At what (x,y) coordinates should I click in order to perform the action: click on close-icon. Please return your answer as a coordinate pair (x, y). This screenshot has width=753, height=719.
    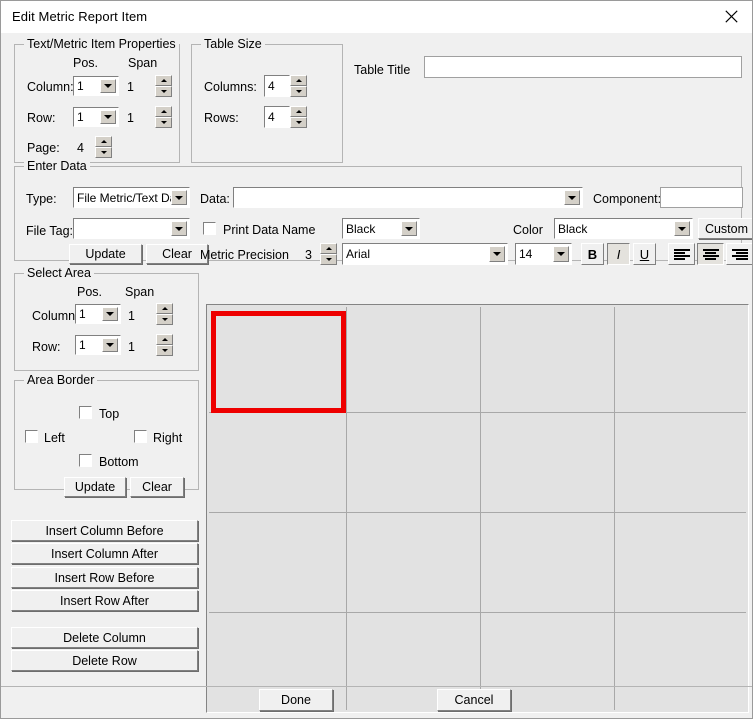
    Looking at the image, I should click on (730, 16).